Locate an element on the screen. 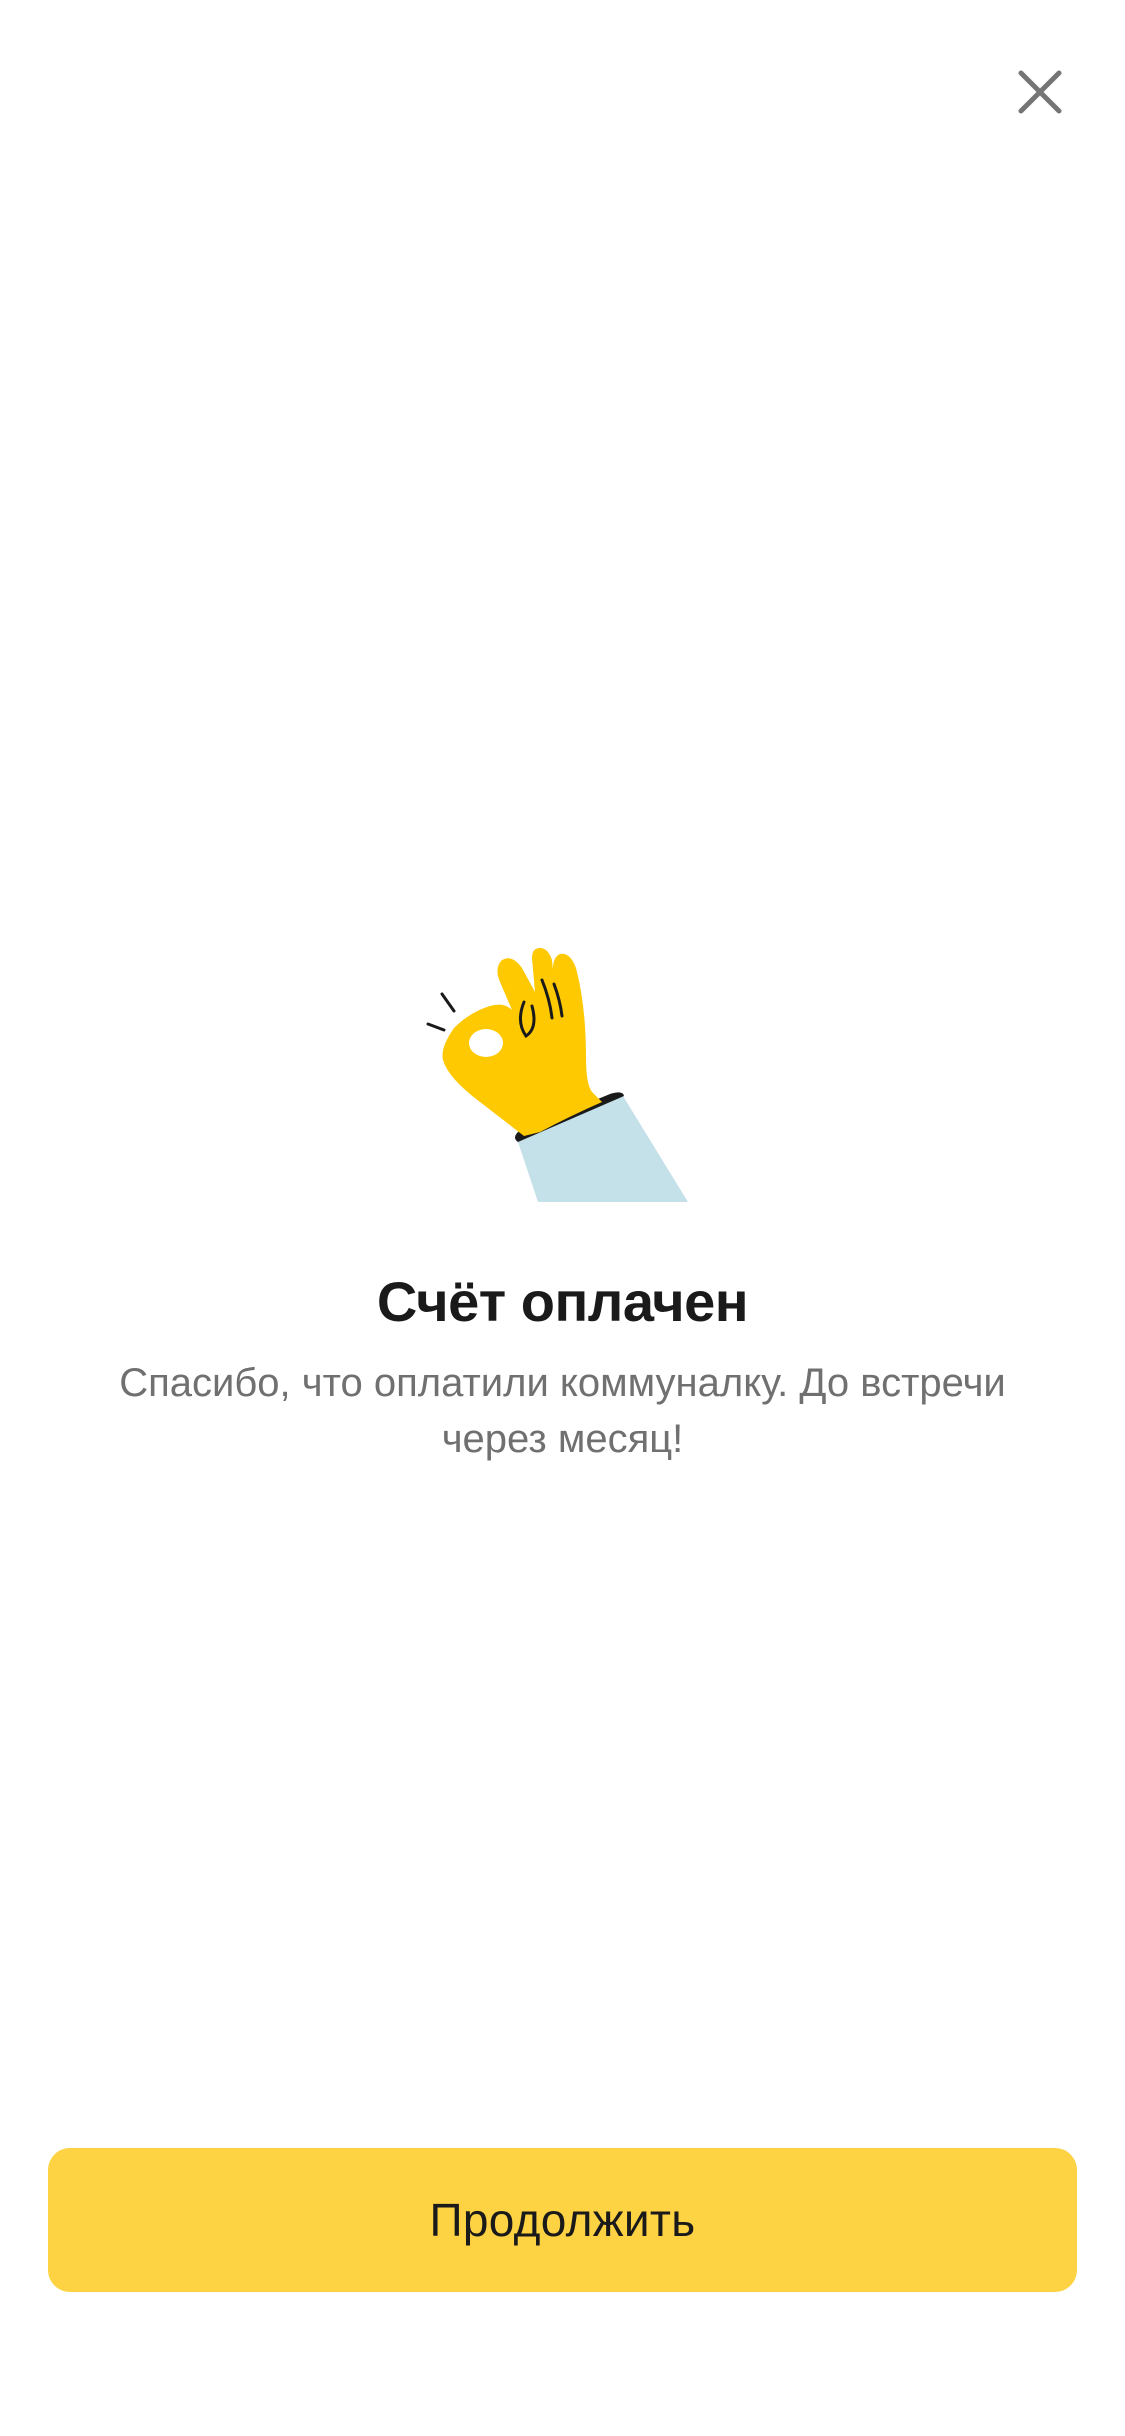 This screenshot has width=1125, height=2436. continue-button-label: Продолжить is located at coordinates (562, 2220).